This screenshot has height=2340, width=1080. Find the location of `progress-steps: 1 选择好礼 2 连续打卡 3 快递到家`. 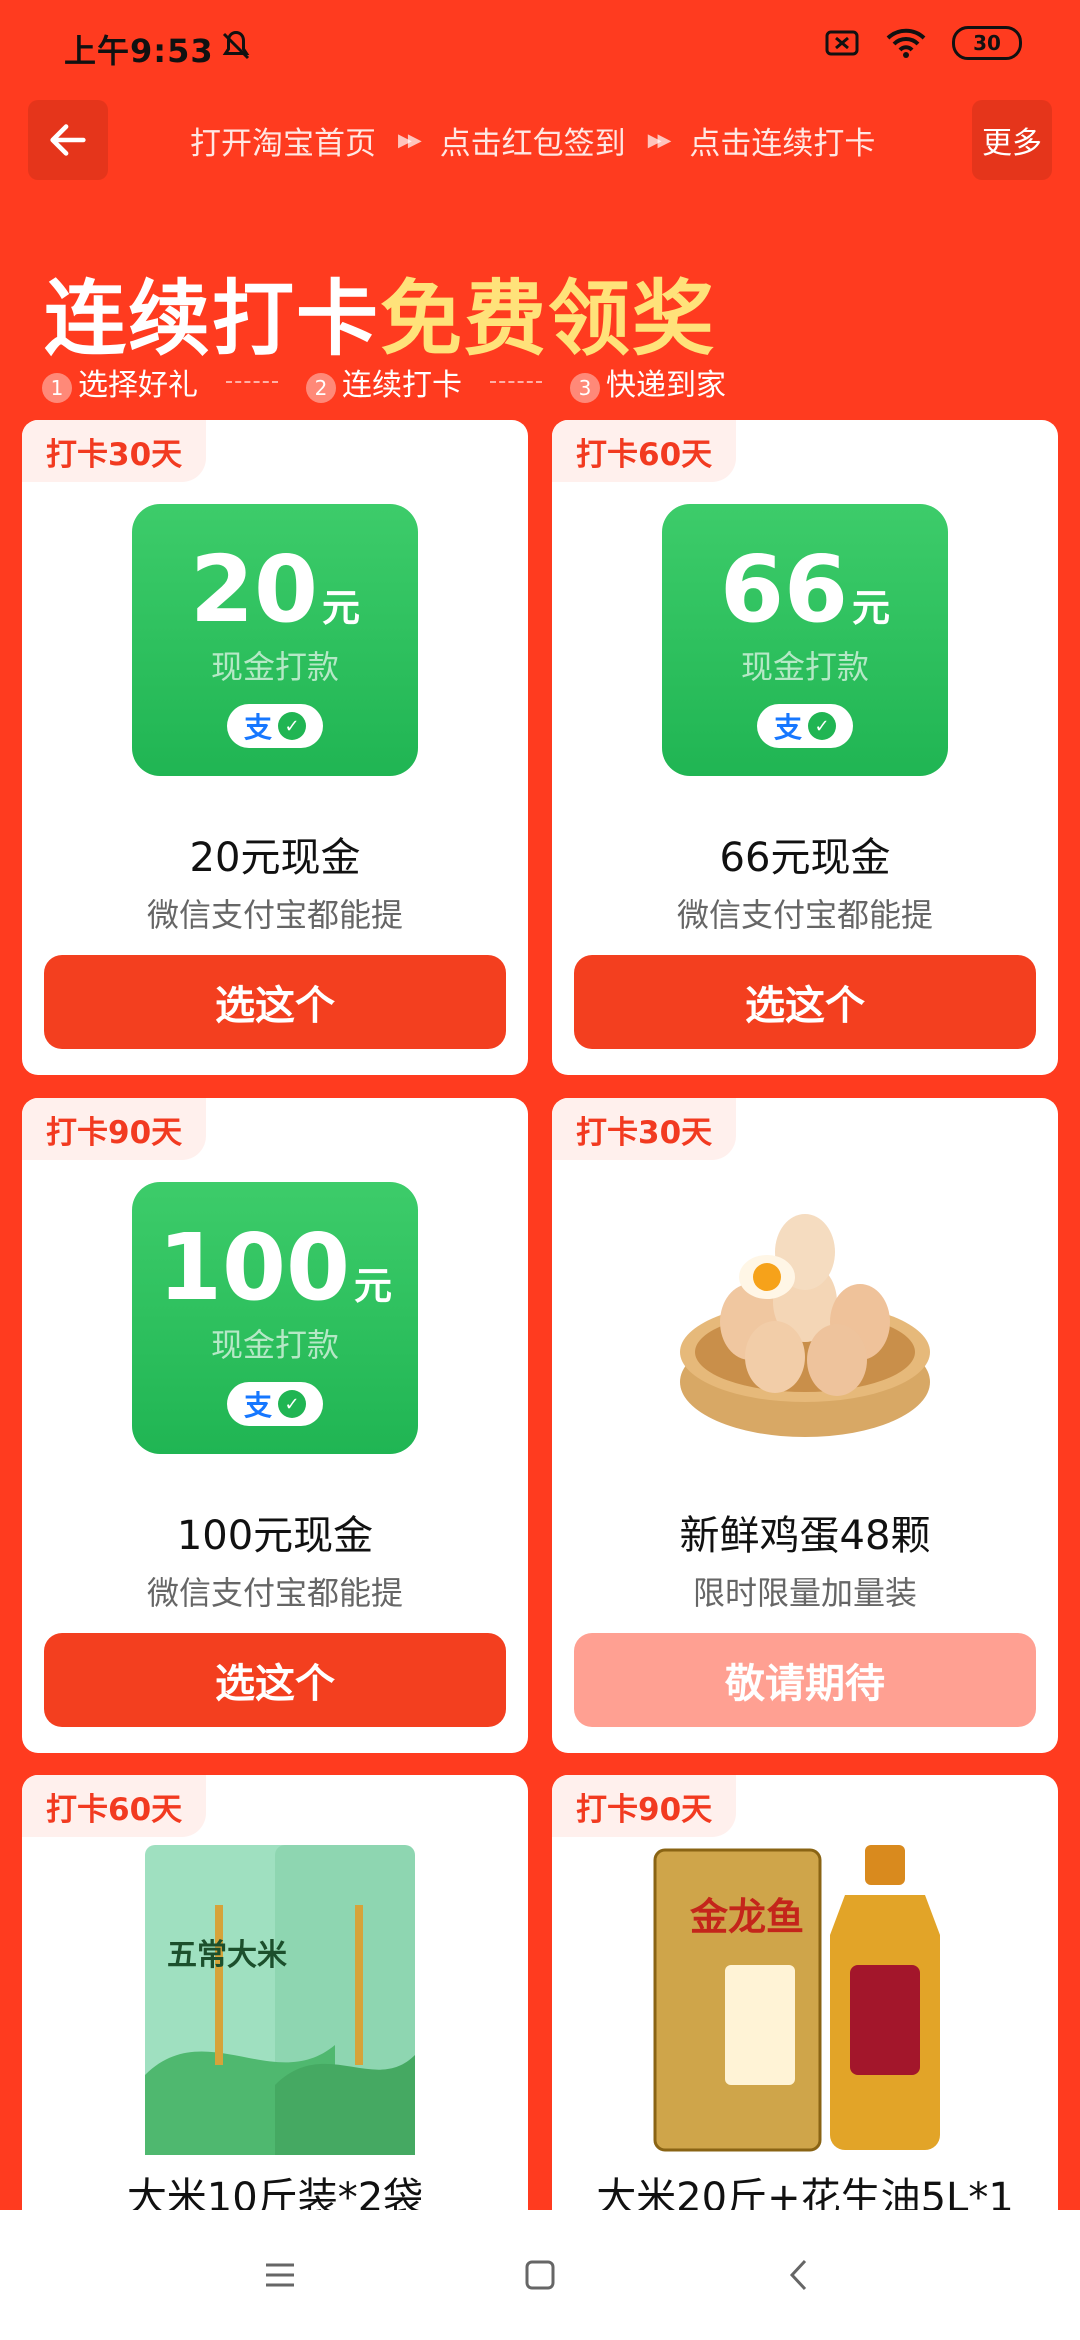

progress-steps: 1 选择好礼 2 连续打卡 3 快递到家 is located at coordinates (384, 382).